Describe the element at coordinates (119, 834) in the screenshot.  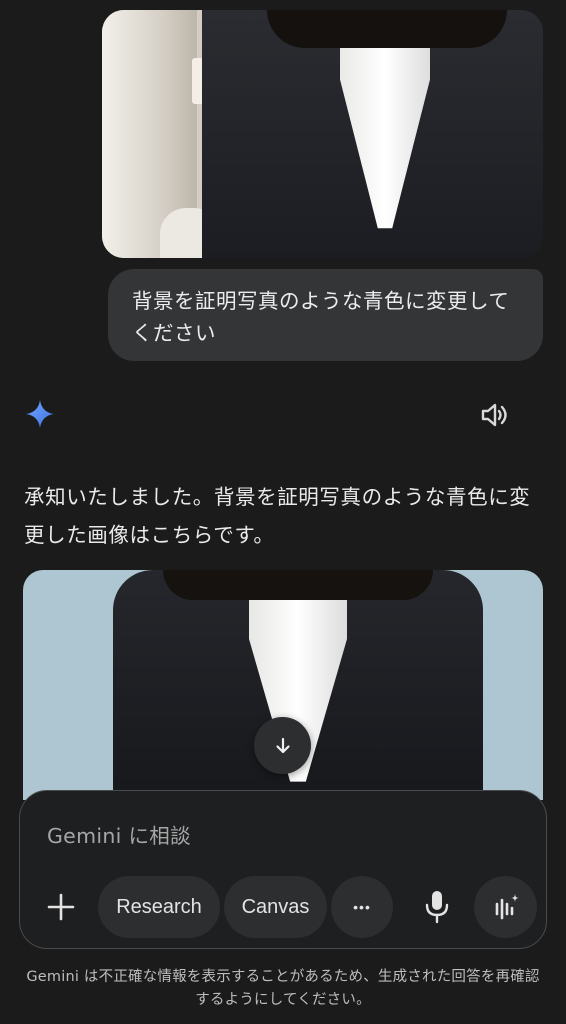
I see `prompt-input: Gemini に相談` at that location.